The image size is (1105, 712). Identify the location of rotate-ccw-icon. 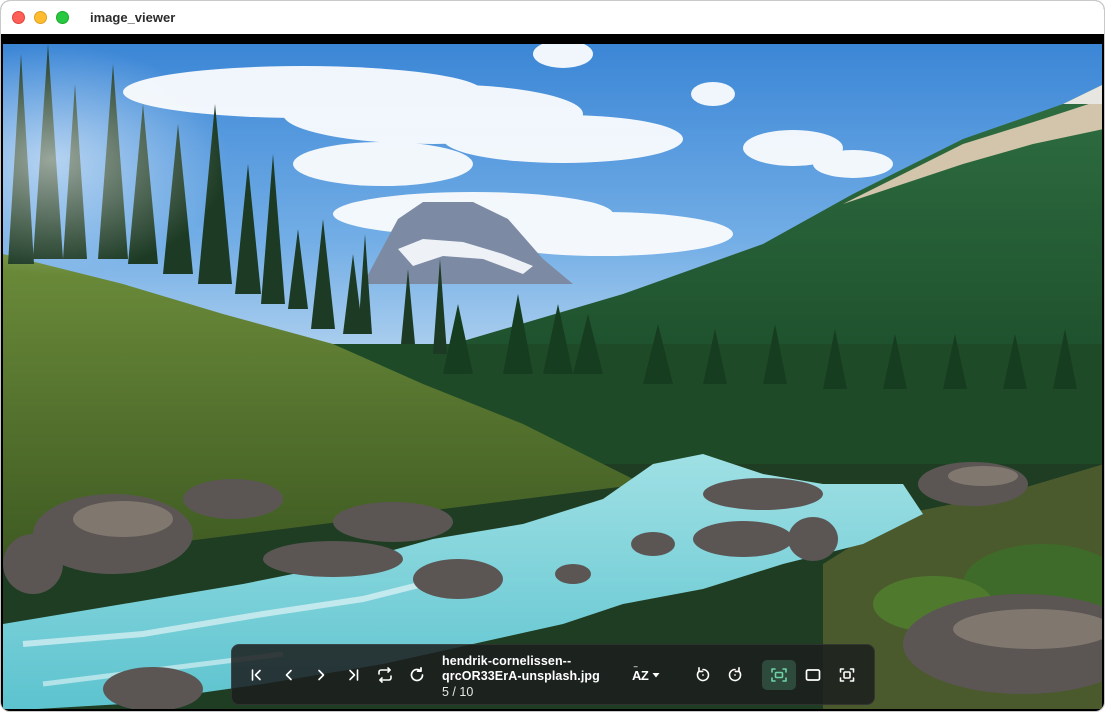
(703, 674).